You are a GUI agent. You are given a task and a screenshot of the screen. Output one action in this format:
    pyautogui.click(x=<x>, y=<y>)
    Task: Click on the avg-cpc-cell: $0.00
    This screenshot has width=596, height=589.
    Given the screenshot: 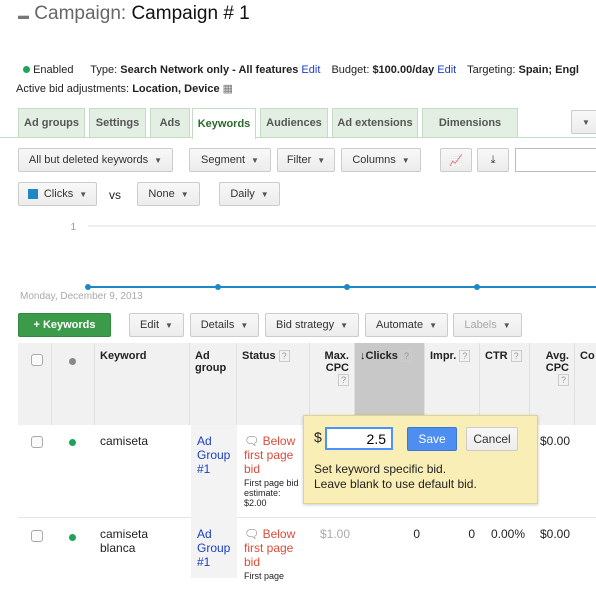 What is the action you would take?
    pyautogui.click(x=554, y=534)
    